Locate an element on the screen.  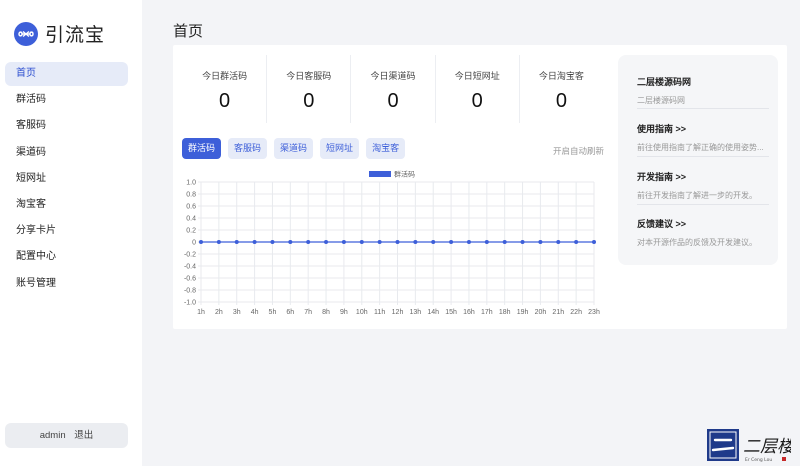
sidebar-item-share-card: 分享卡片 is located at coordinates (66, 231).